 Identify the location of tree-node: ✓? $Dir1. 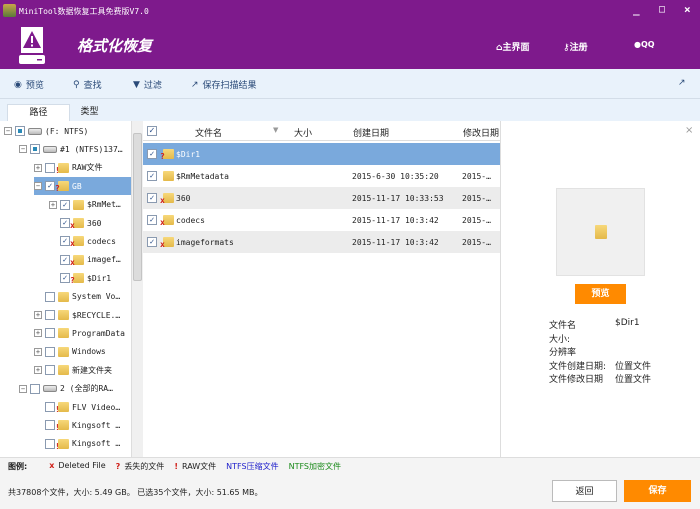
(80, 278).